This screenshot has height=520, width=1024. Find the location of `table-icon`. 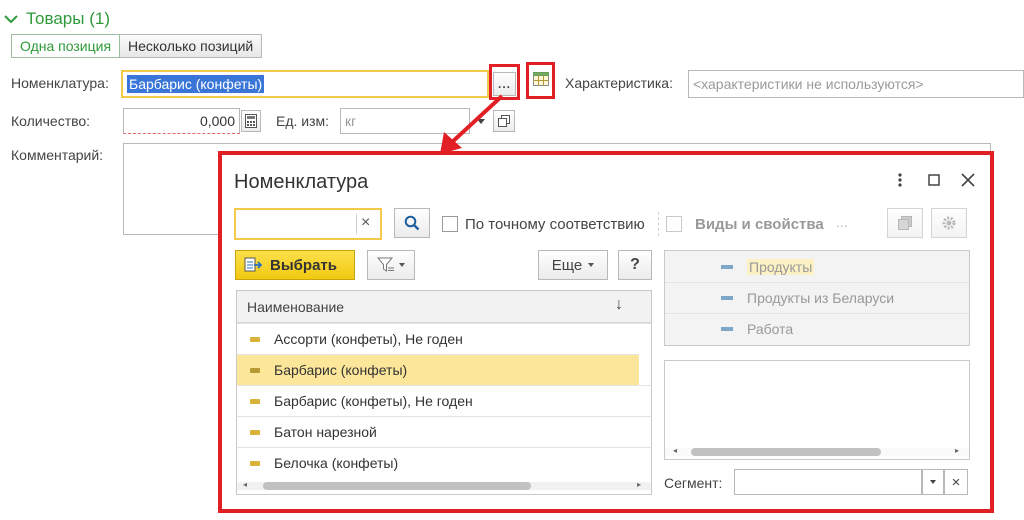

table-icon is located at coordinates (541, 79).